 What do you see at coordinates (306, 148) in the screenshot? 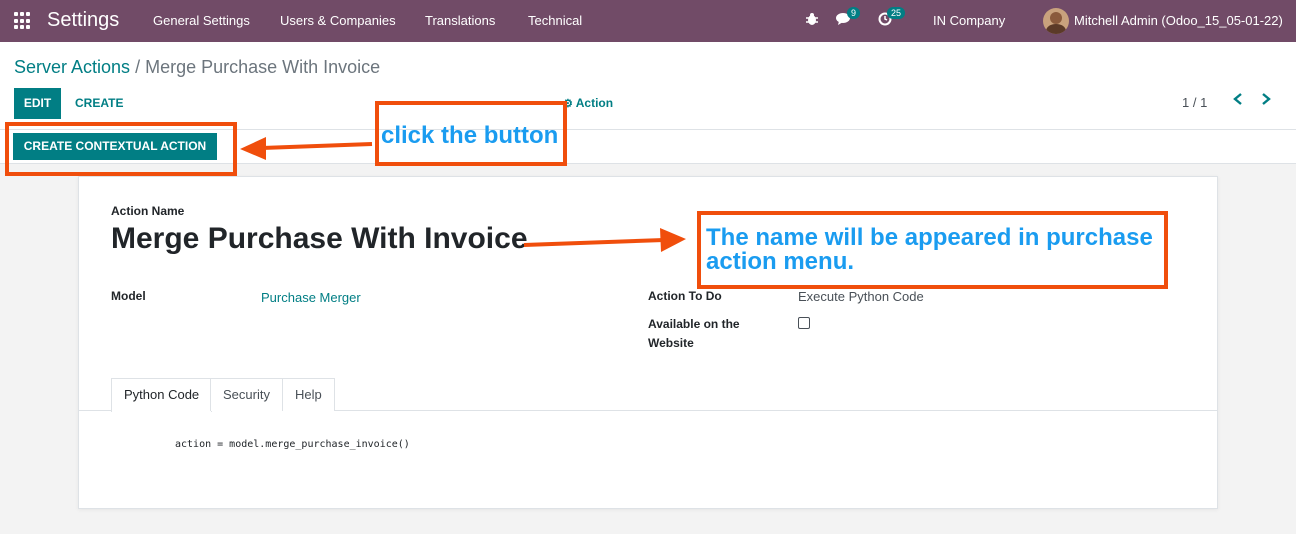
I see `arrow-to-button` at bounding box center [306, 148].